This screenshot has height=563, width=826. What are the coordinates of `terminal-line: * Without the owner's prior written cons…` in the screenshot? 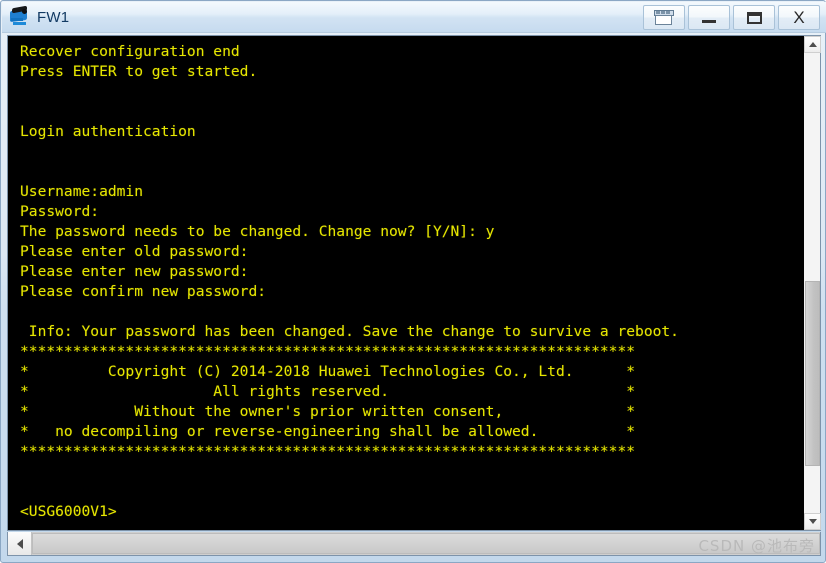 It's located at (328, 411).